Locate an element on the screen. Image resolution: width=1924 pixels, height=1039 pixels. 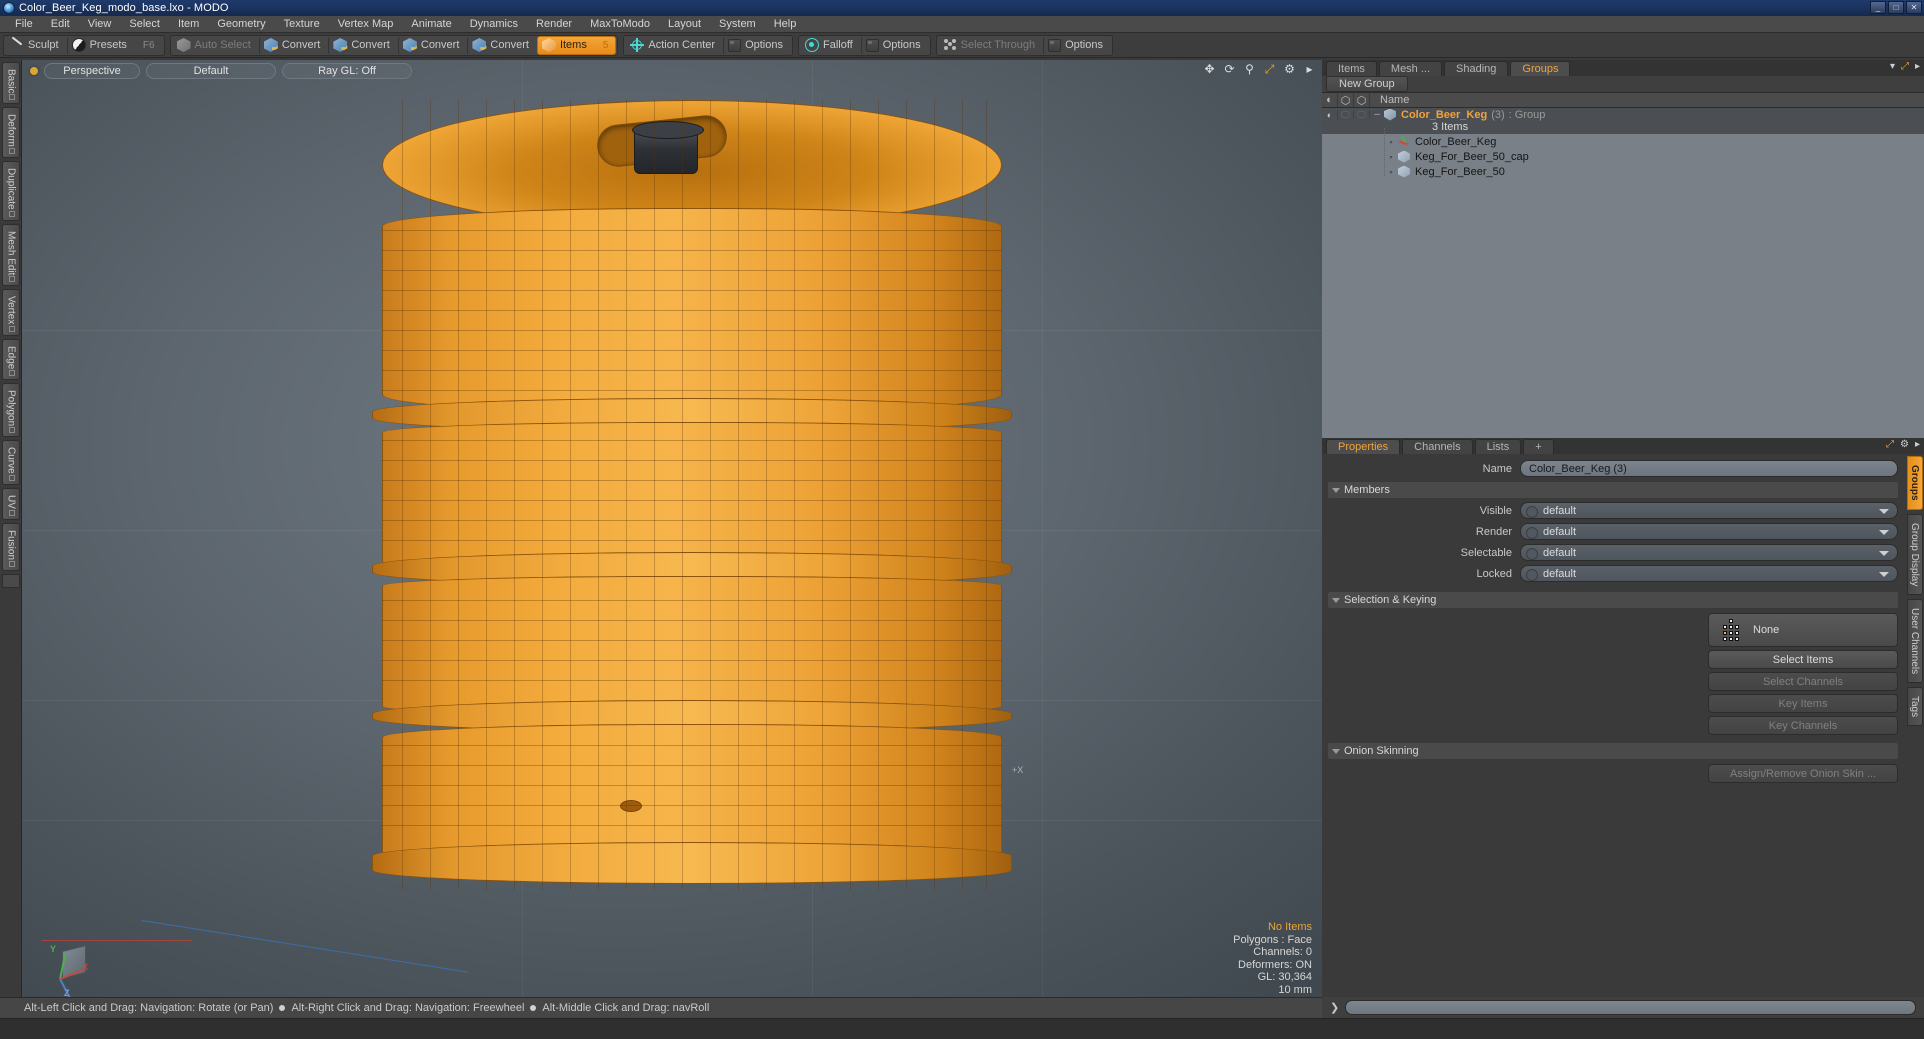
selectable-dropdown: default is located at coordinates (1709, 552).